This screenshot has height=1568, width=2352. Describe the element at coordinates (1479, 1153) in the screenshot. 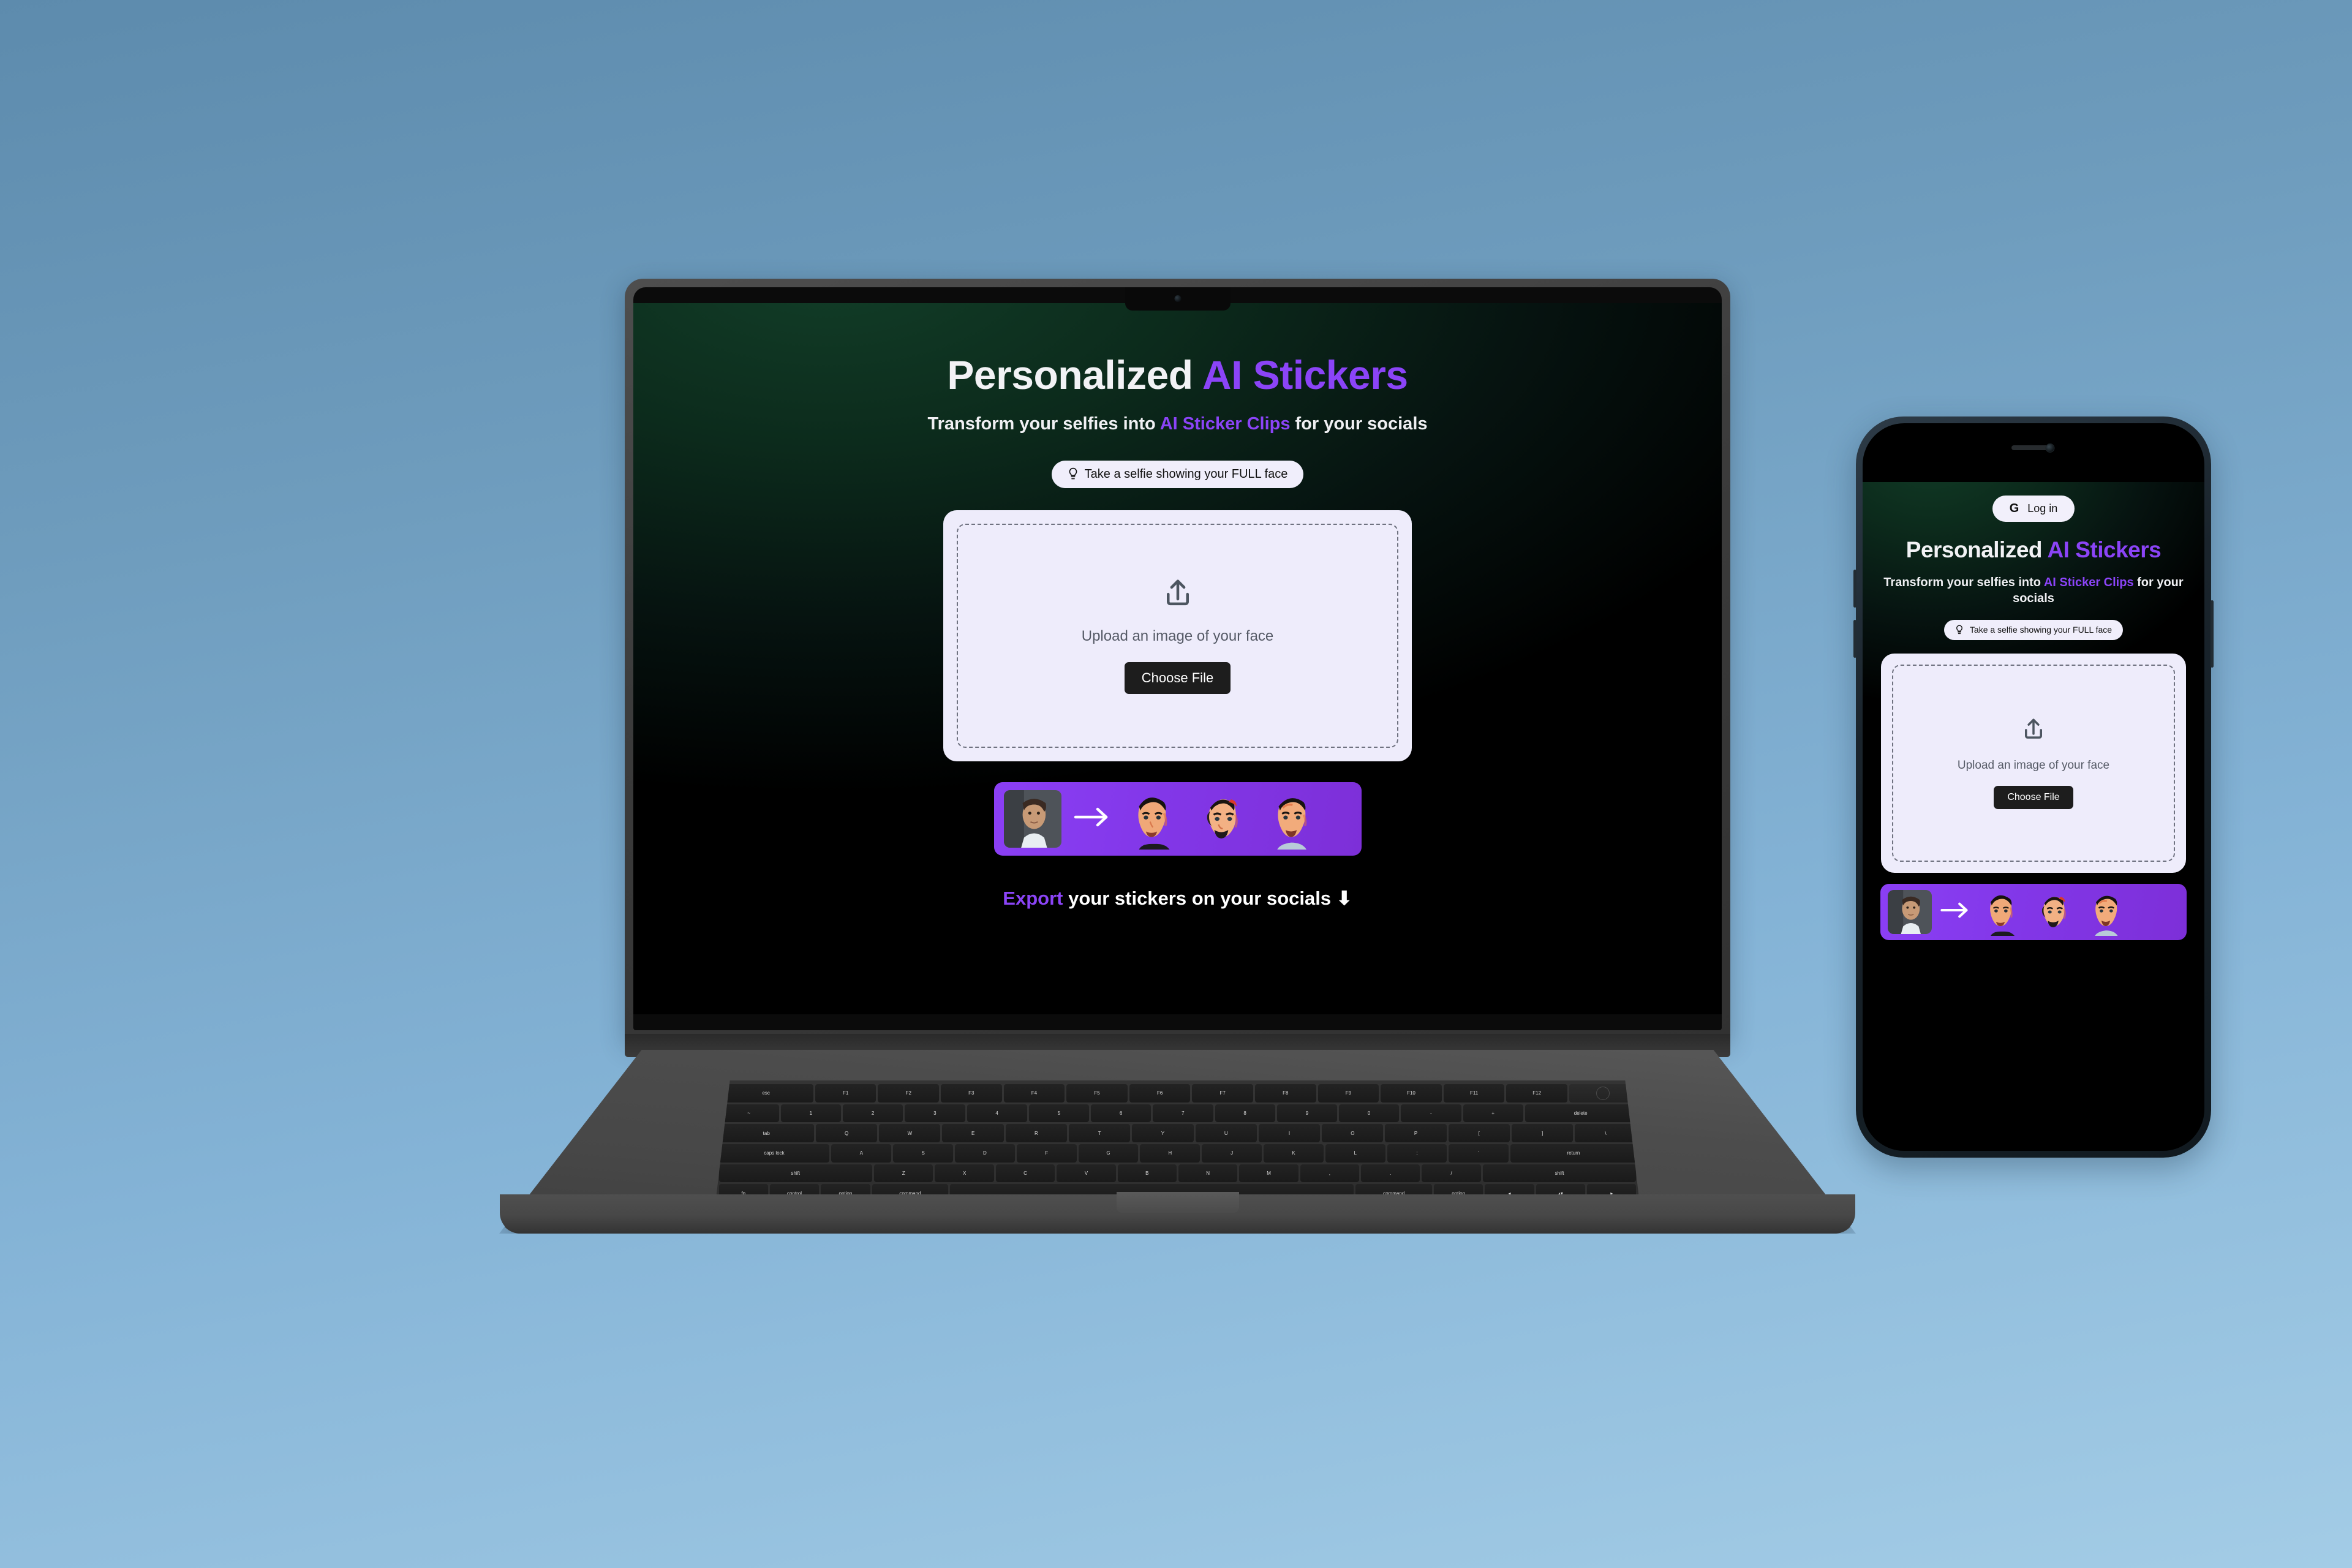

I see `key-quote: '` at that location.